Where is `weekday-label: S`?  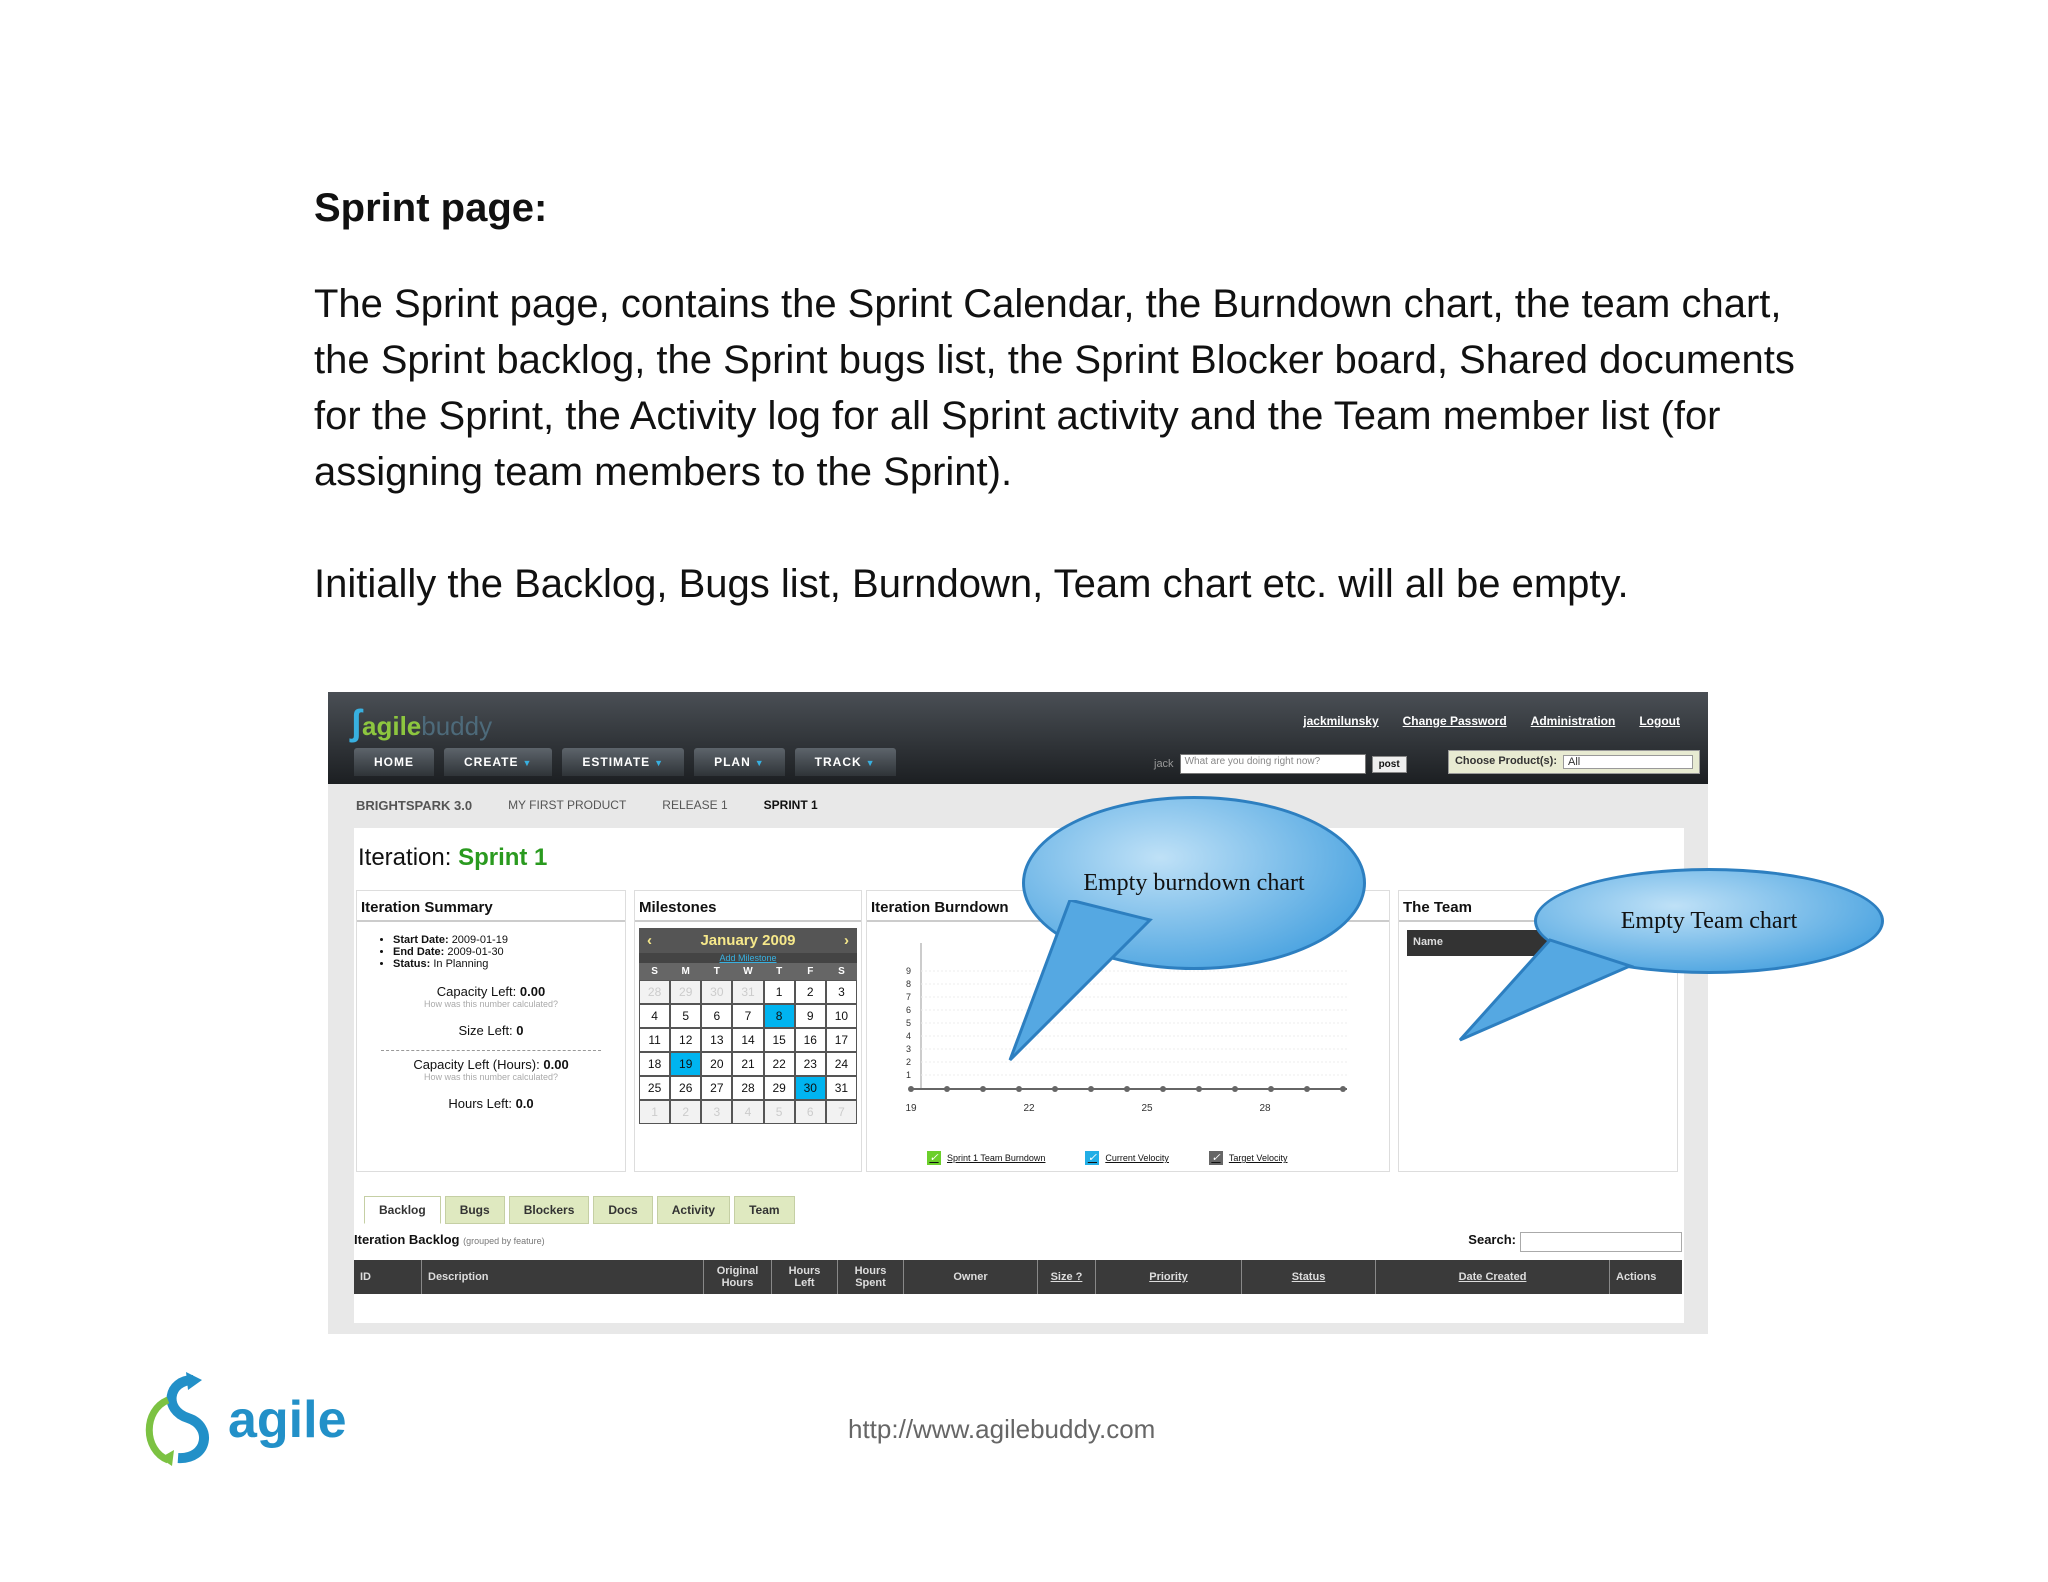 weekday-label: S is located at coordinates (841, 971).